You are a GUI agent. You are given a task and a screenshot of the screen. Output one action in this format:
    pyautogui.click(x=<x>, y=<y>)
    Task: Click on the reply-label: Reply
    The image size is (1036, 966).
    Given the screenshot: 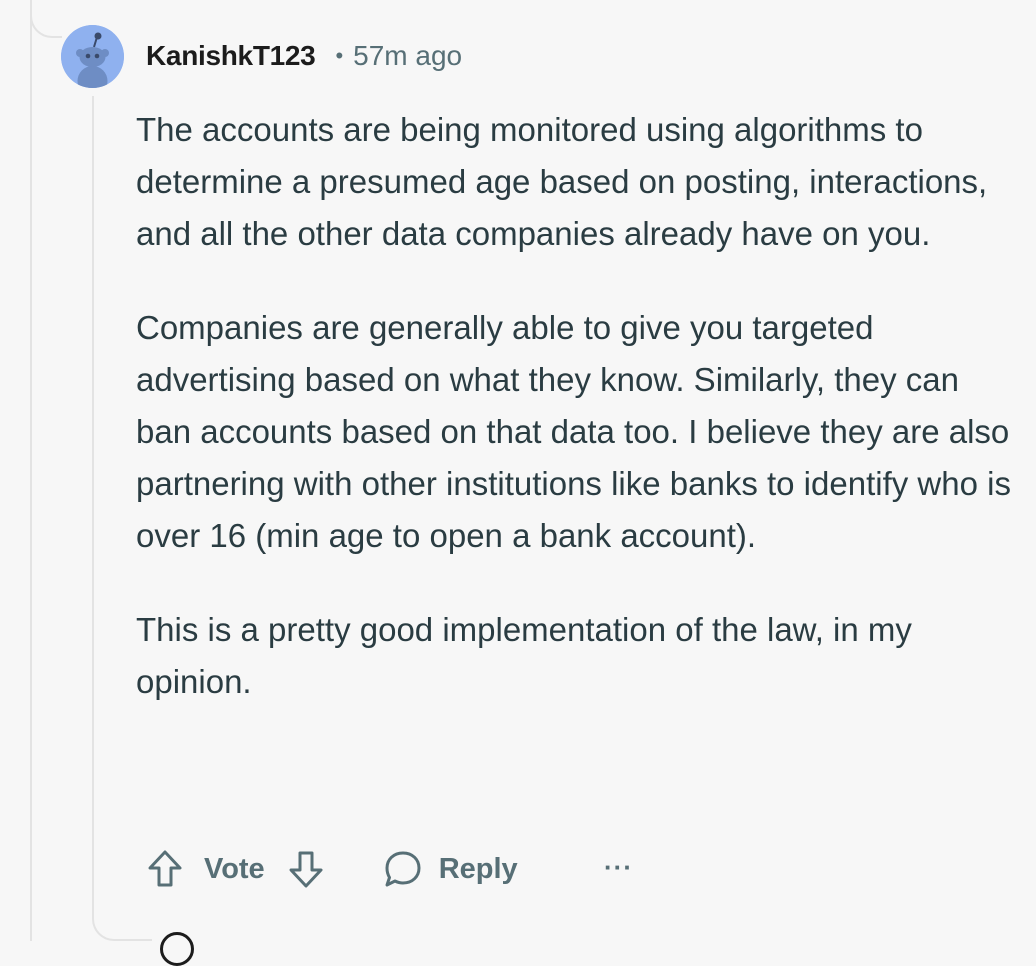 What is the action you would take?
    pyautogui.click(x=478, y=868)
    